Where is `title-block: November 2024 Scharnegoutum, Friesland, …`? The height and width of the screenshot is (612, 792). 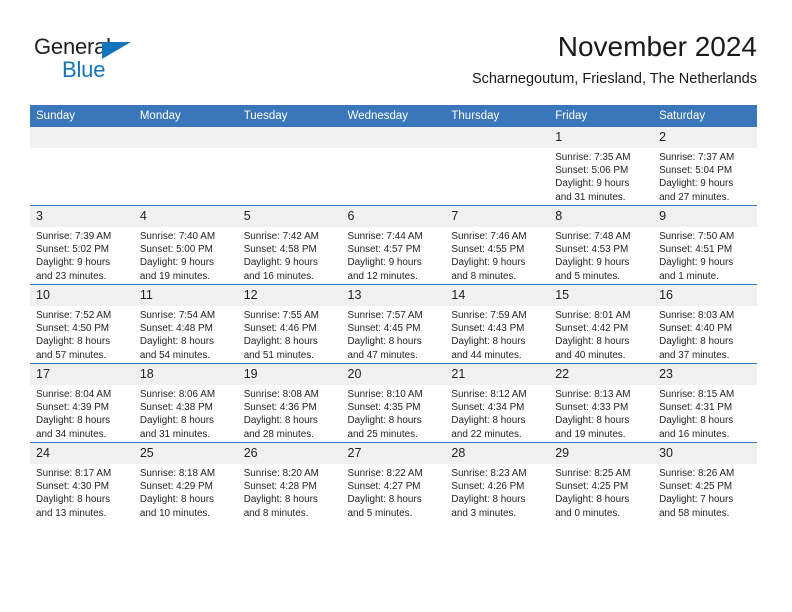
title-block: November 2024 Scharnegoutum, Friesland, … is located at coordinates (614, 59).